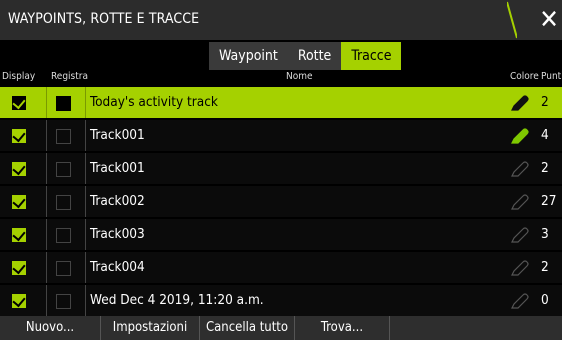 This screenshot has width=562, height=340. What do you see at coordinates (512, 20) in the screenshot?
I see `accent-stripe-icon` at bounding box center [512, 20].